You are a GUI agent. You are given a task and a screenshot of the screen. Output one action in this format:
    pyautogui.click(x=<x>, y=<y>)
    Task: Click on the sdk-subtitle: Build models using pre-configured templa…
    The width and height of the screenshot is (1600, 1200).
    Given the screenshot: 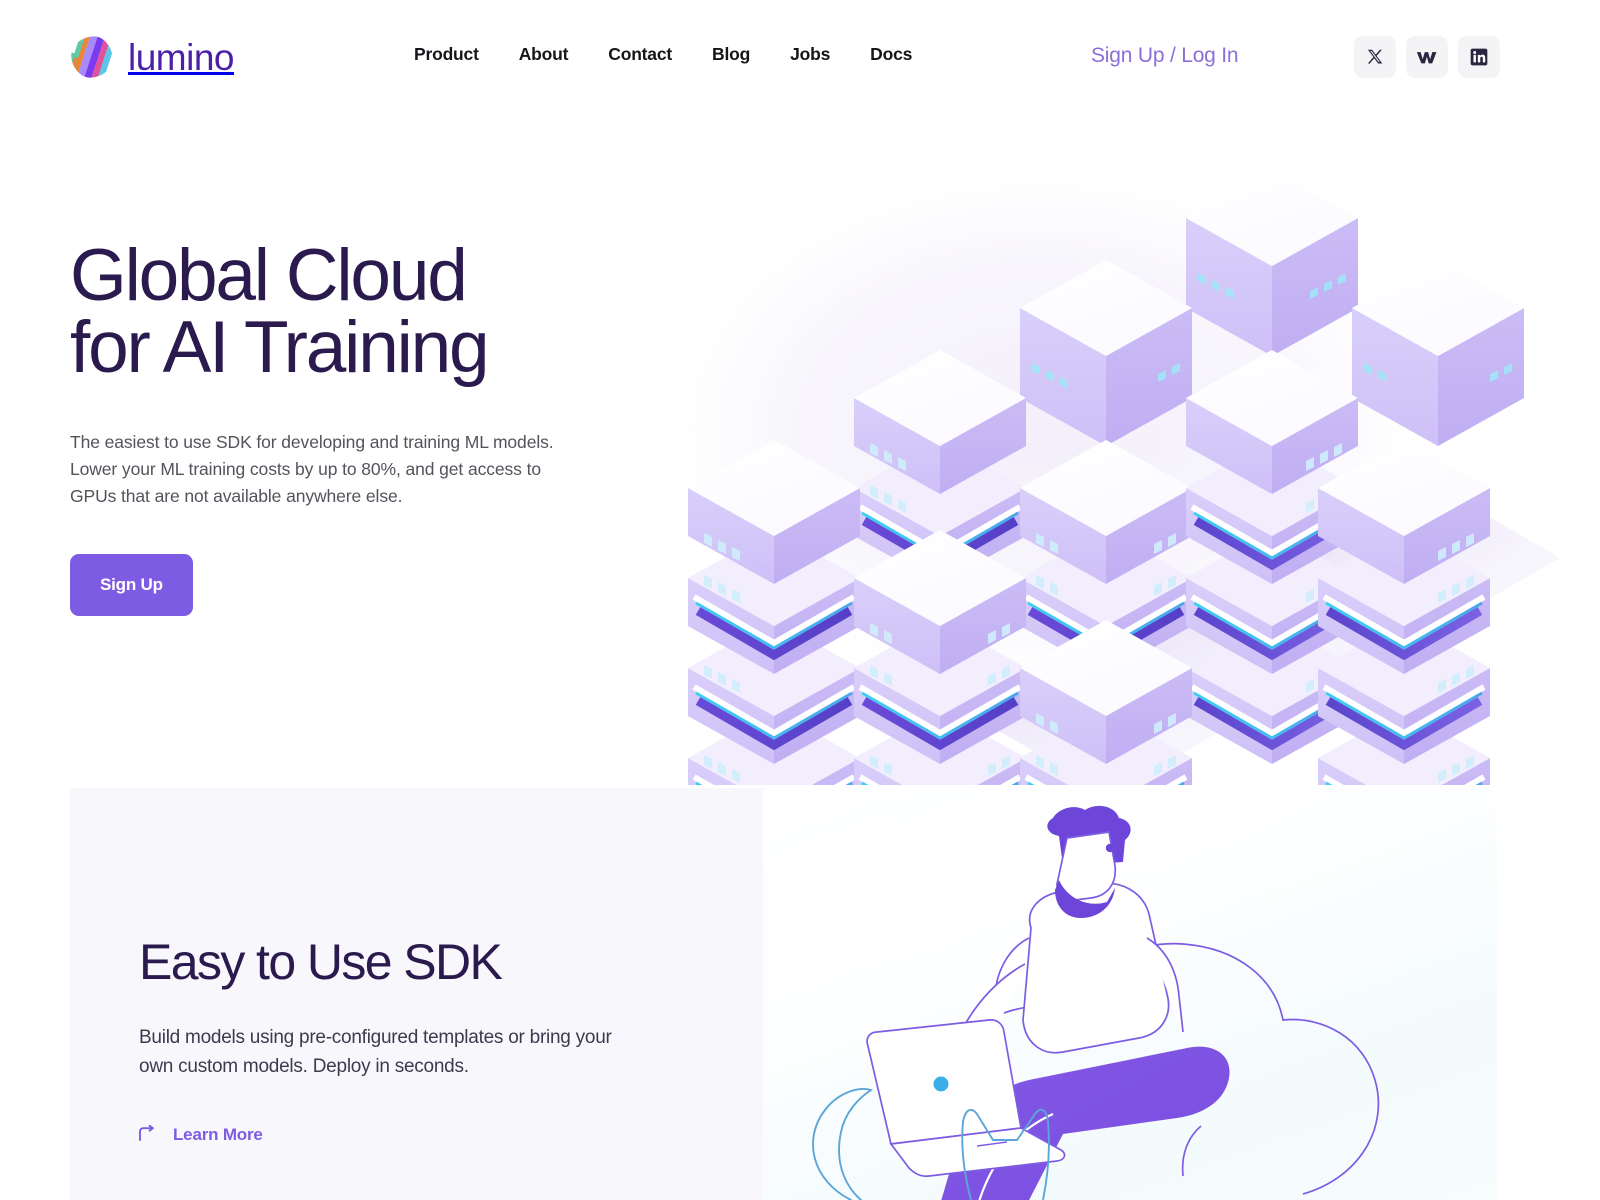 What is the action you would take?
    pyautogui.click(x=375, y=1051)
    